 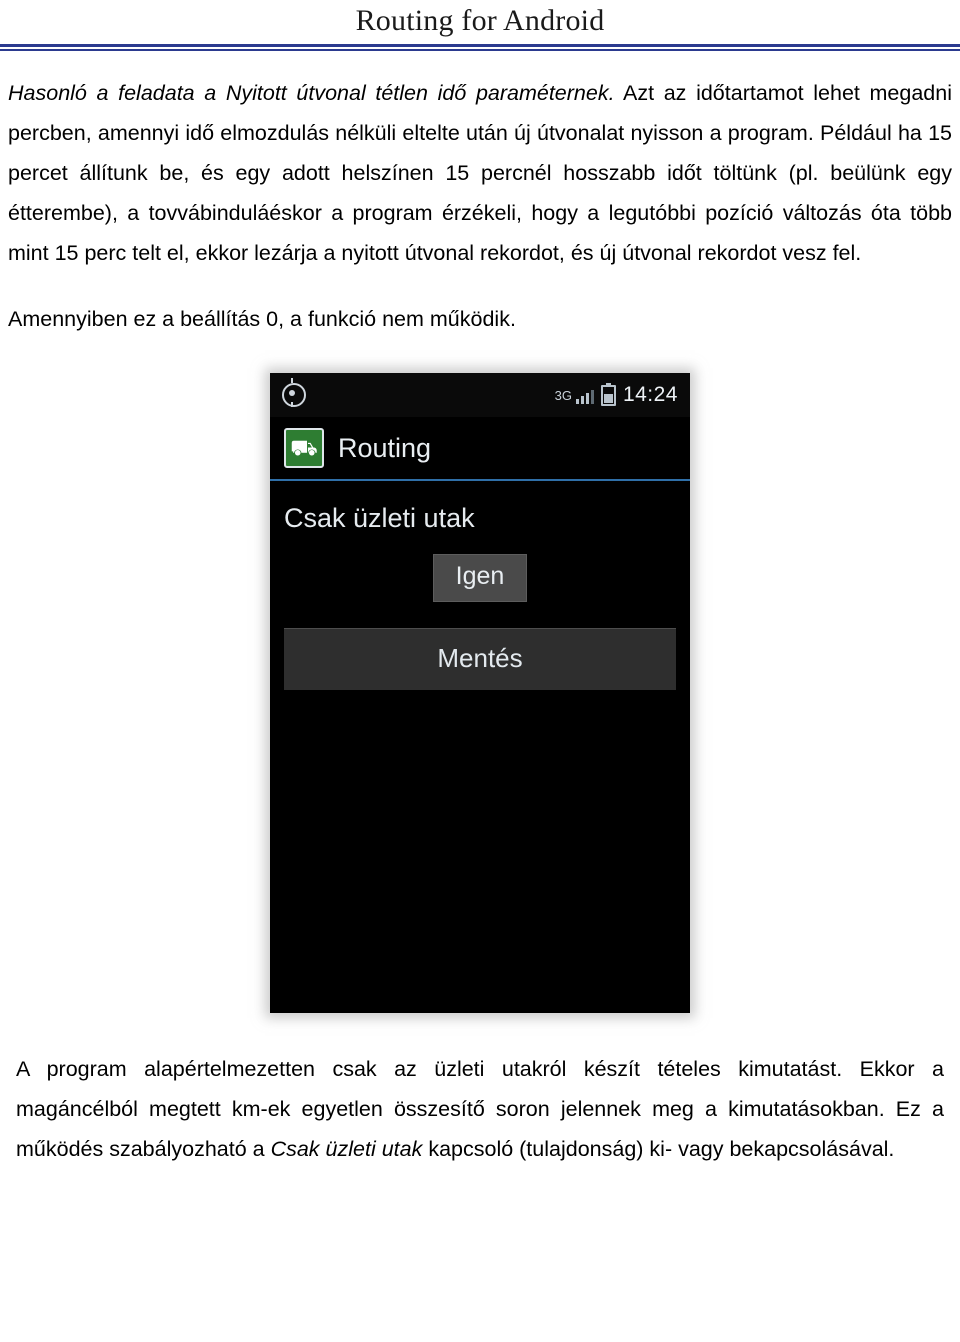 What do you see at coordinates (480, 449) in the screenshot?
I see `app-bar: ⛟ Routing` at bounding box center [480, 449].